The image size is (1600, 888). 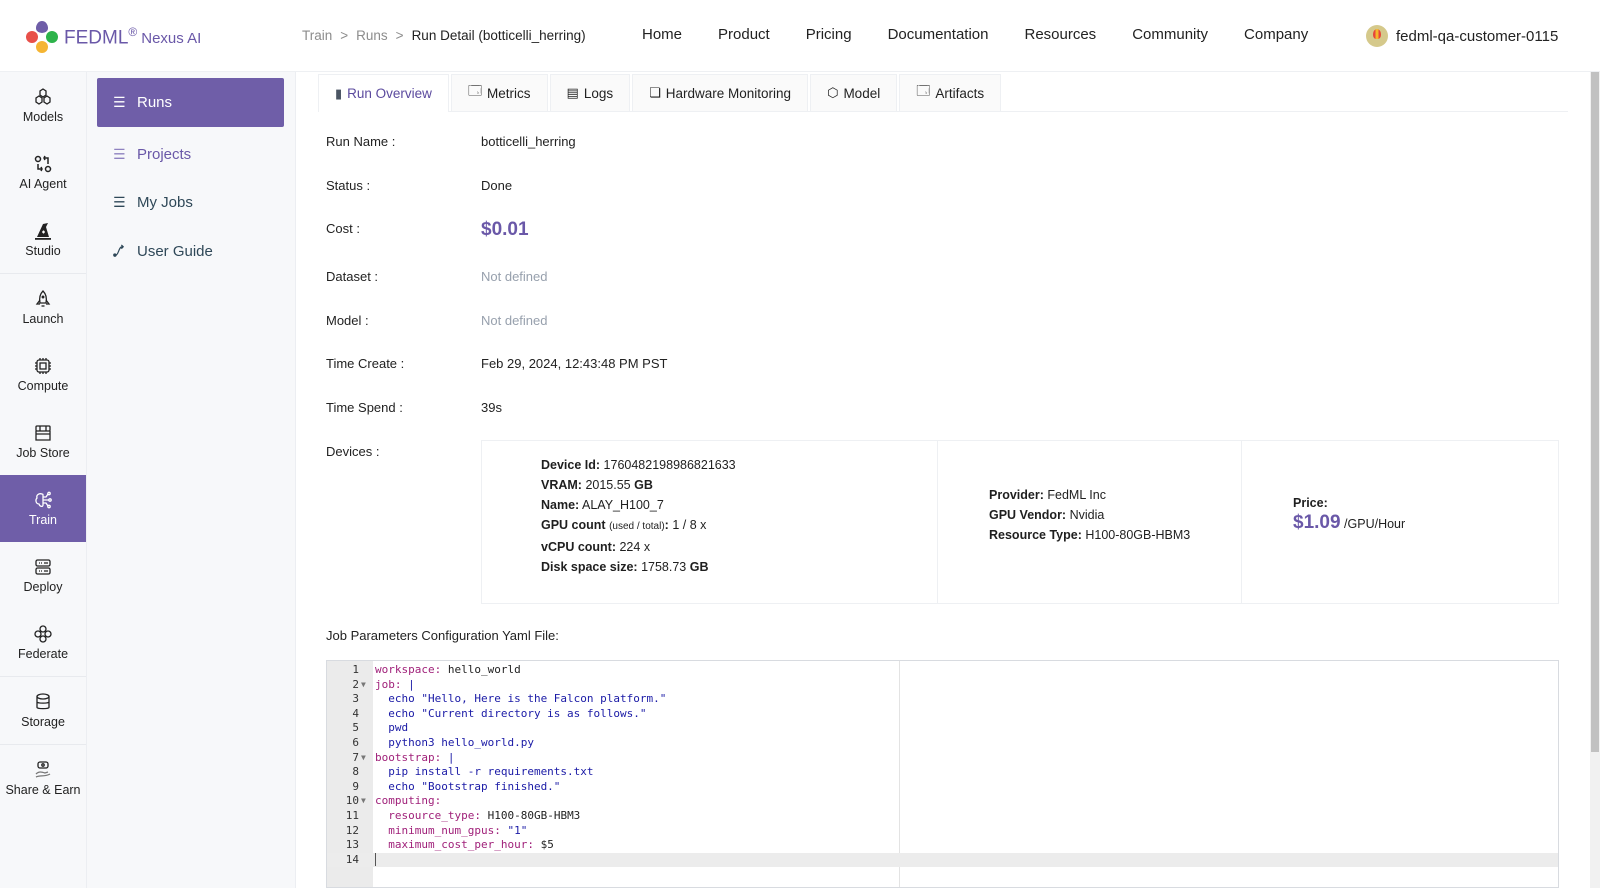 I want to click on tab-label: Metrics, so click(x=509, y=93).